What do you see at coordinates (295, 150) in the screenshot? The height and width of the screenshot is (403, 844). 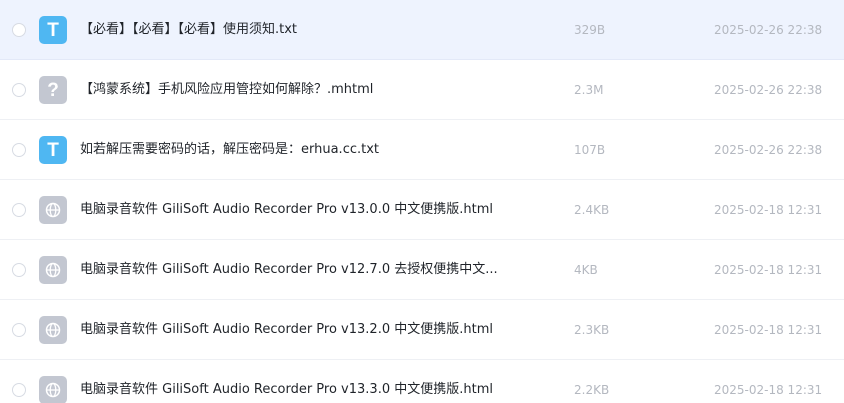 I see `file-name: 如若解压需要密码的话，解压密码是：erhua.cc.txt` at bounding box center [295, 150].